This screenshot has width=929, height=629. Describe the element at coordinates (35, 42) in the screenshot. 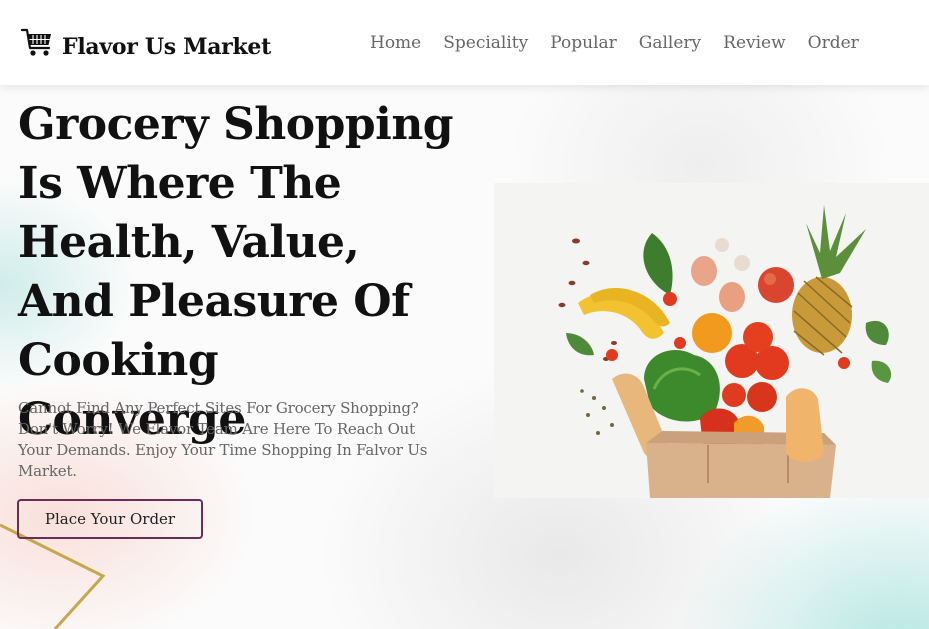

I see `shopping-cart-icon` at that location.